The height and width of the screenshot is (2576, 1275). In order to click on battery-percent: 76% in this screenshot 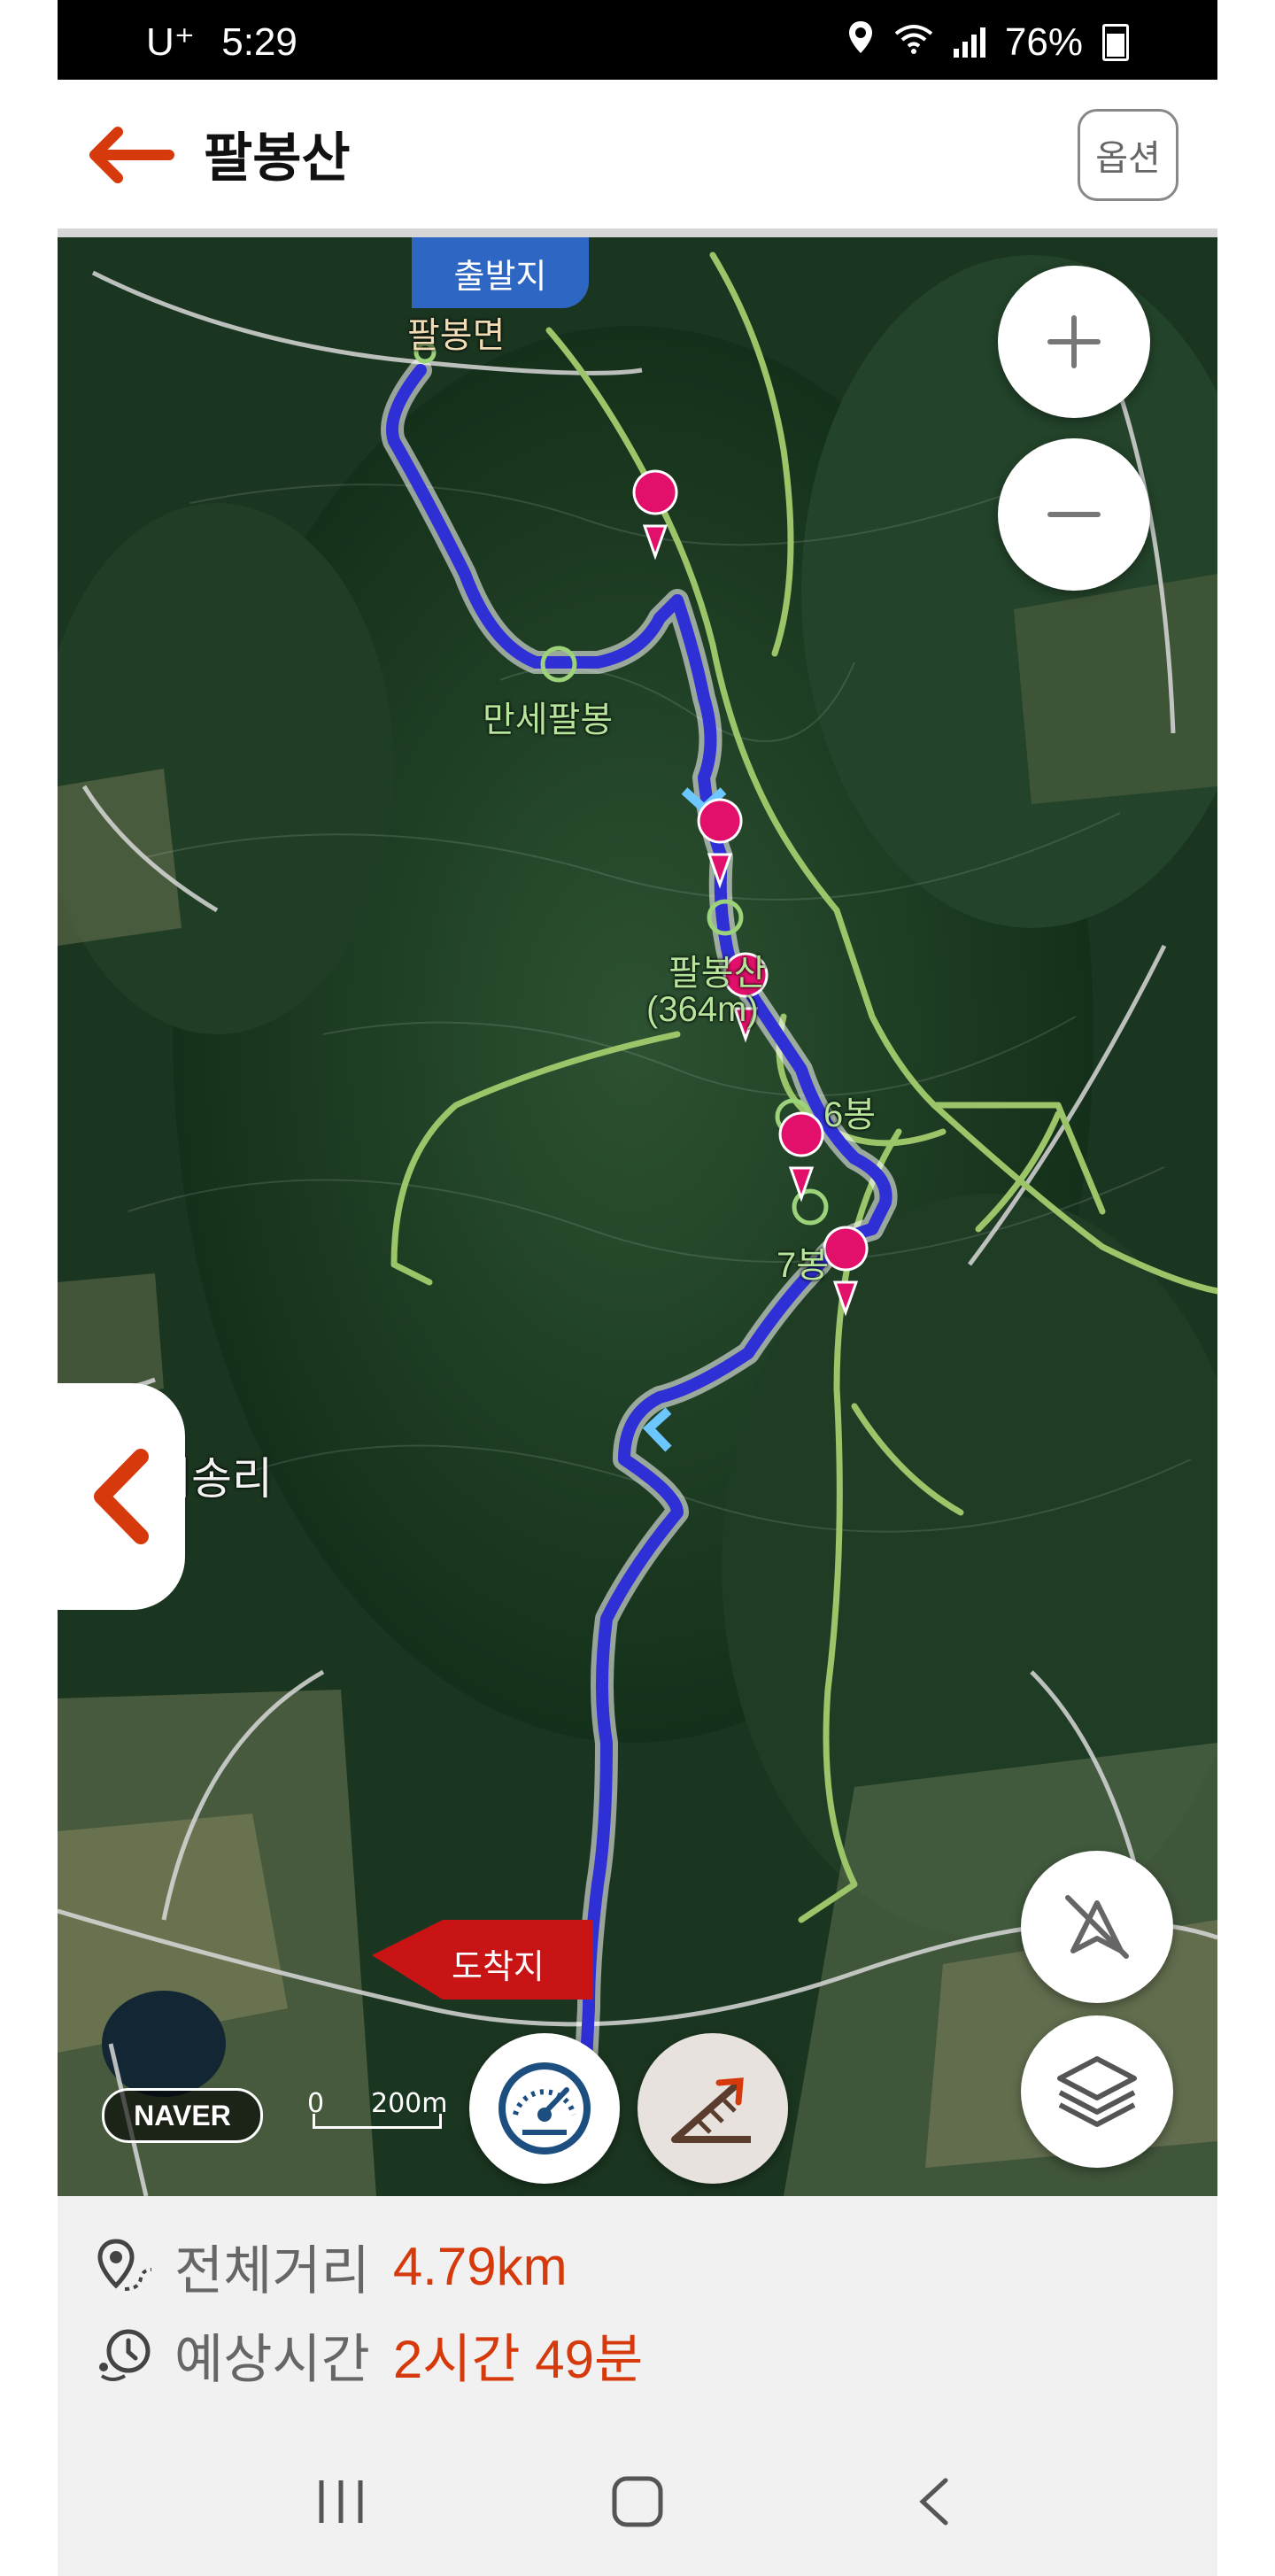, I will do `click(1043, 41)`.